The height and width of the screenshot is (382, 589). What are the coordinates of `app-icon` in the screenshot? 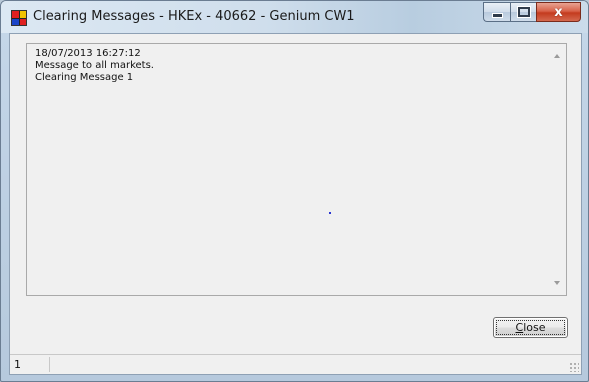 It's located at (19, 18).